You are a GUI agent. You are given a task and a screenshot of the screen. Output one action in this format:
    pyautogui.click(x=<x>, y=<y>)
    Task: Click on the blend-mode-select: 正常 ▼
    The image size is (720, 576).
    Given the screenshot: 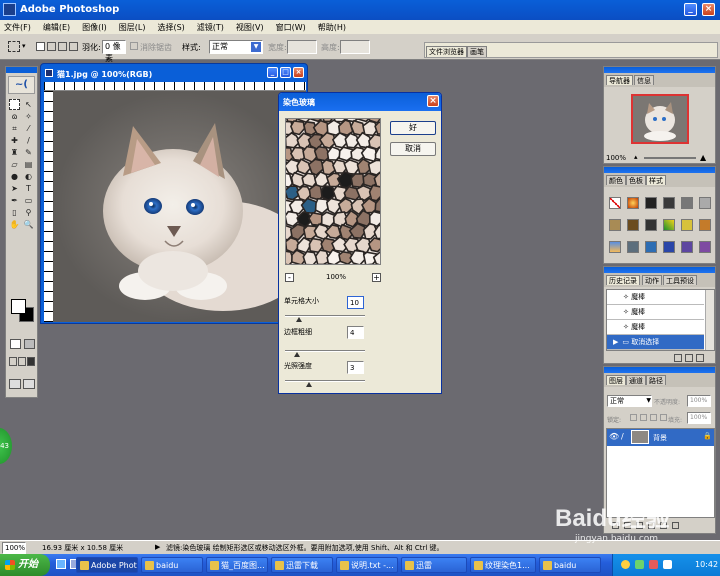 What is the action you would take?
    pyautogui.click(x=629, y=401)
    